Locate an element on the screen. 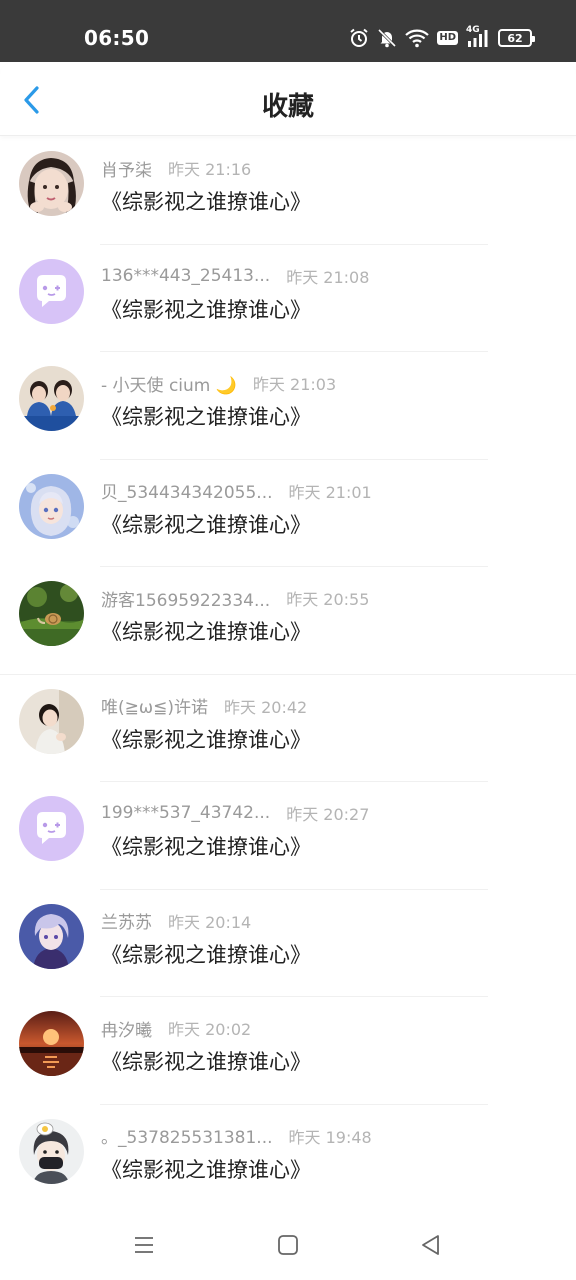  list-item: 贝_534434342055... 昨天 21:01 《综影视之谁撩谁心》 is located at coordinates (288, 513).